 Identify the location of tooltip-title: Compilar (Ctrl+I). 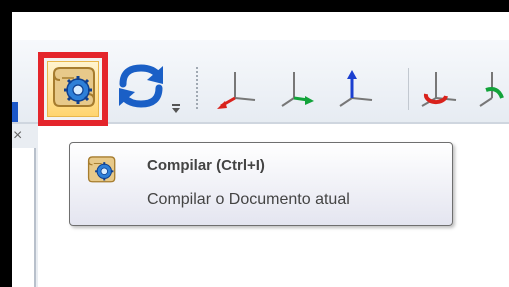
(206, 165).